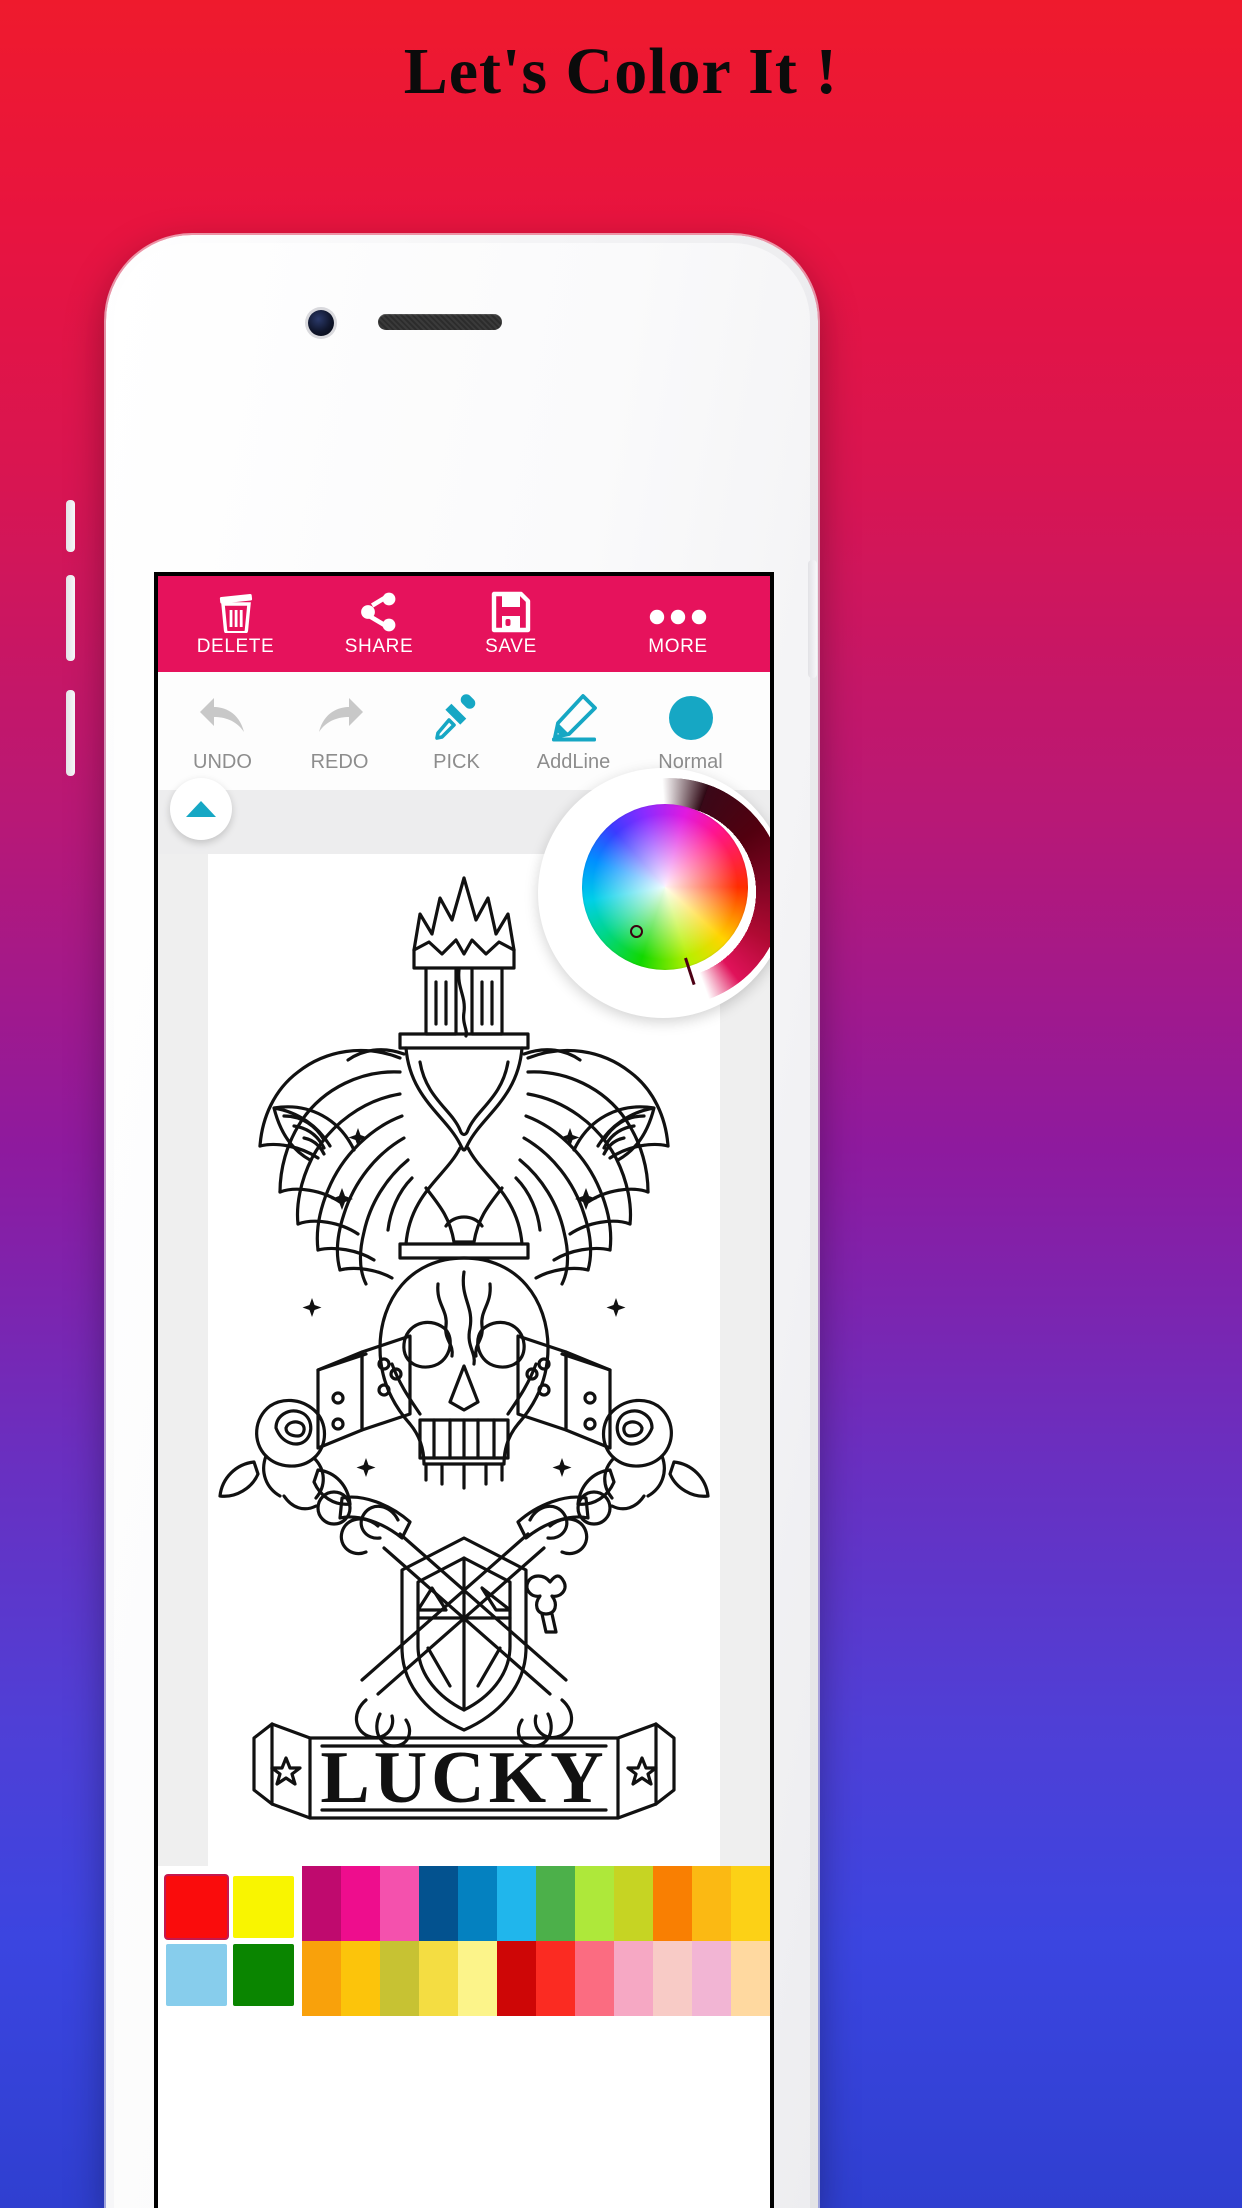  What do you see at coordinates (812, 619) in the screenshot?
I see `phone-power-button` at bounding box center [812, 619].